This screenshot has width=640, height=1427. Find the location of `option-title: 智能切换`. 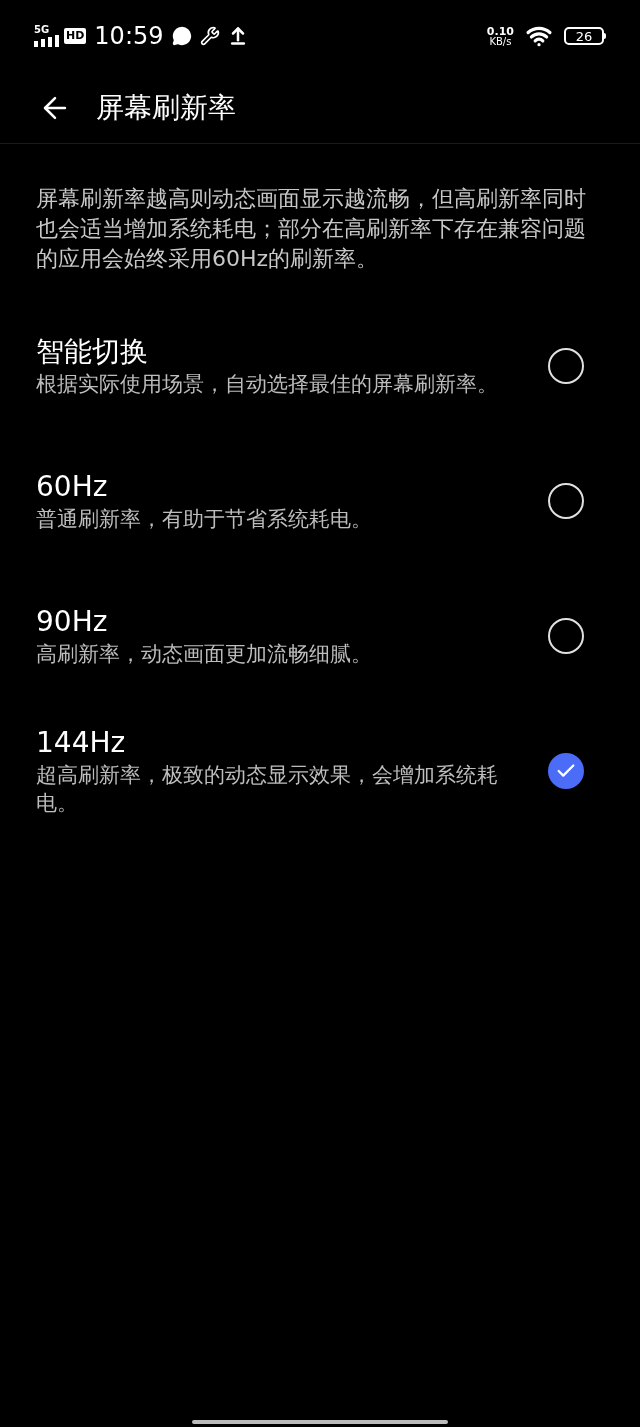

option-title: 智能切换 is located at coordinates (92, 351).